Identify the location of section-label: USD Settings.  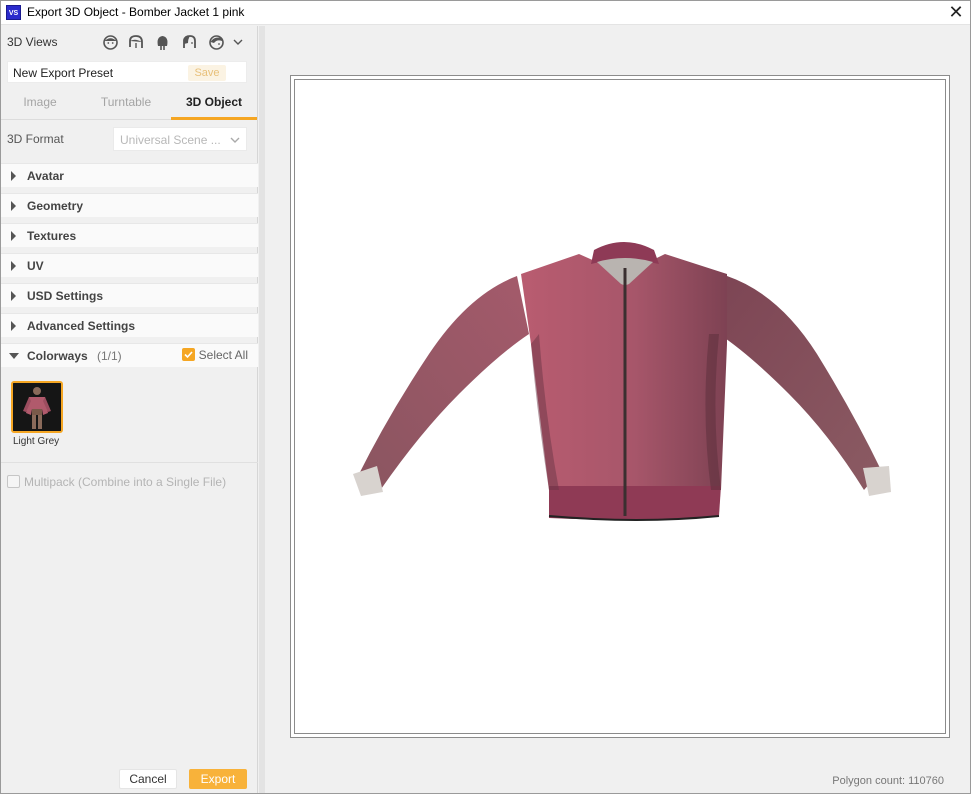
(65, 296).